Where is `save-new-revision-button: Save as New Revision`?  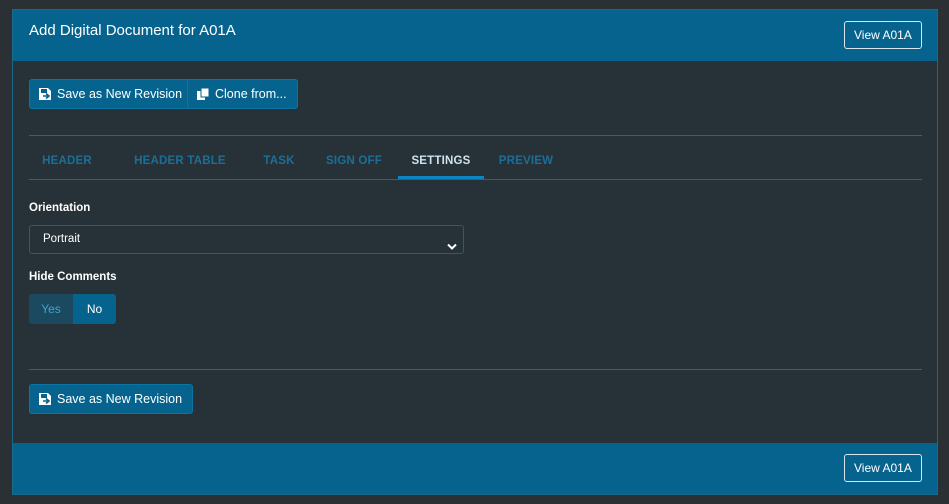
save-new-revision-button: Save as New Revision is located at coordinates (111, 94).